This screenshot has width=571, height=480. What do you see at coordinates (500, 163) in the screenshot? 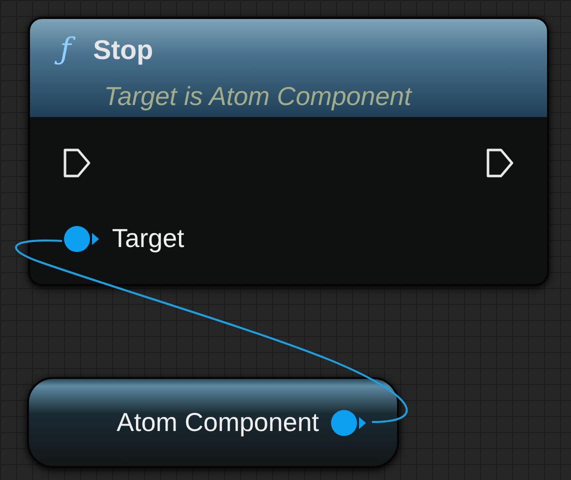
I see `exec-output-pin` at bounding box center [500, 163].